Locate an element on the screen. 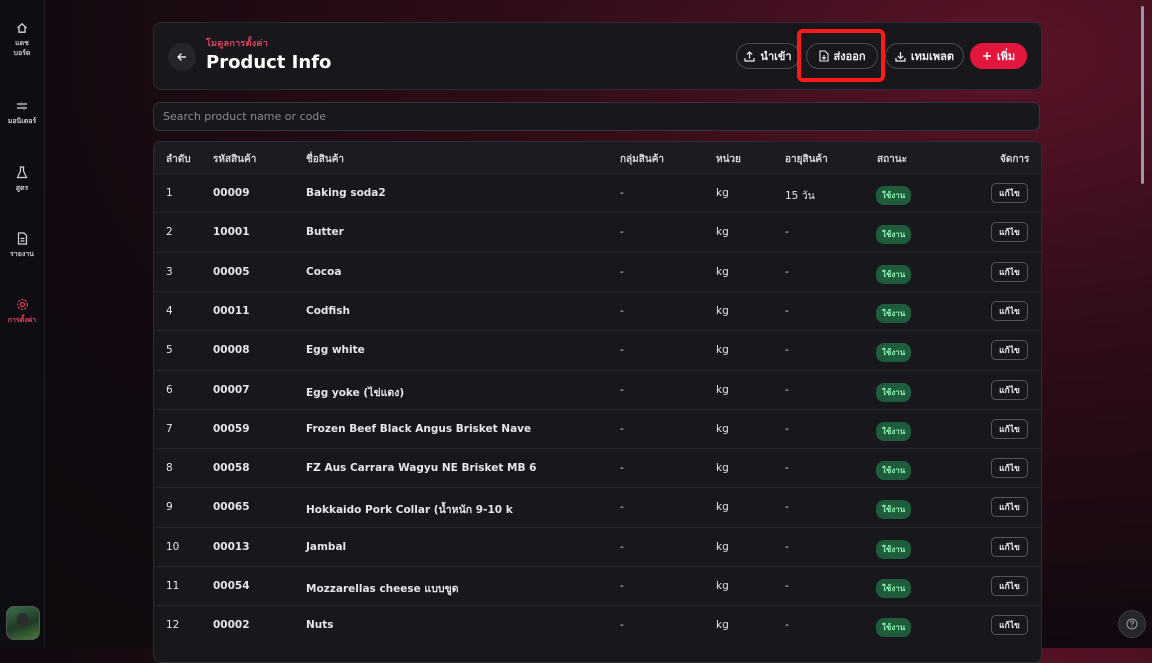  cell-no: 5 is located at coordinates (169, 350).